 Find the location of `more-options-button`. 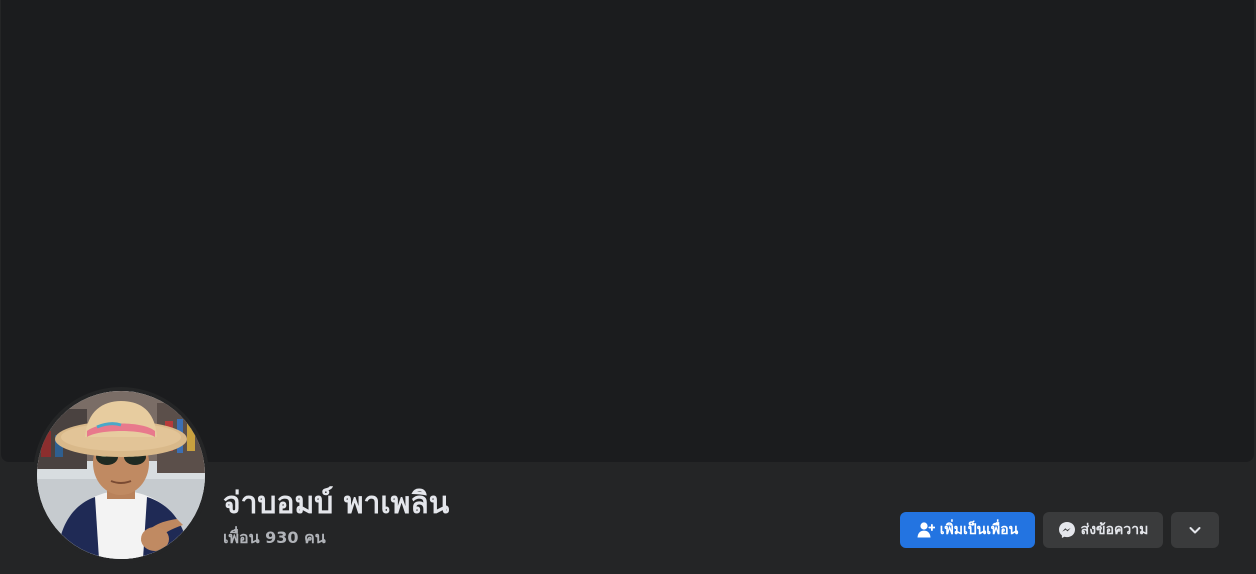

more-options-button is located at coordinates (1195, 530).